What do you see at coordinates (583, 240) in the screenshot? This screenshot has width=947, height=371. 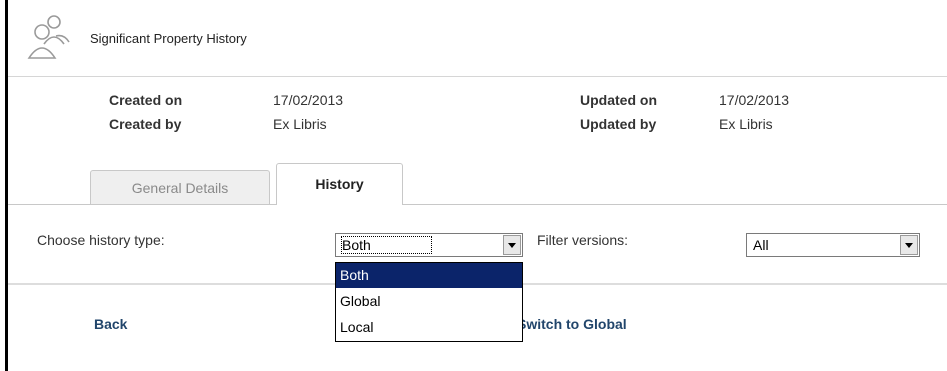 I see `filter-versions-label: Filter versions:` at bounding box center [583, 240].